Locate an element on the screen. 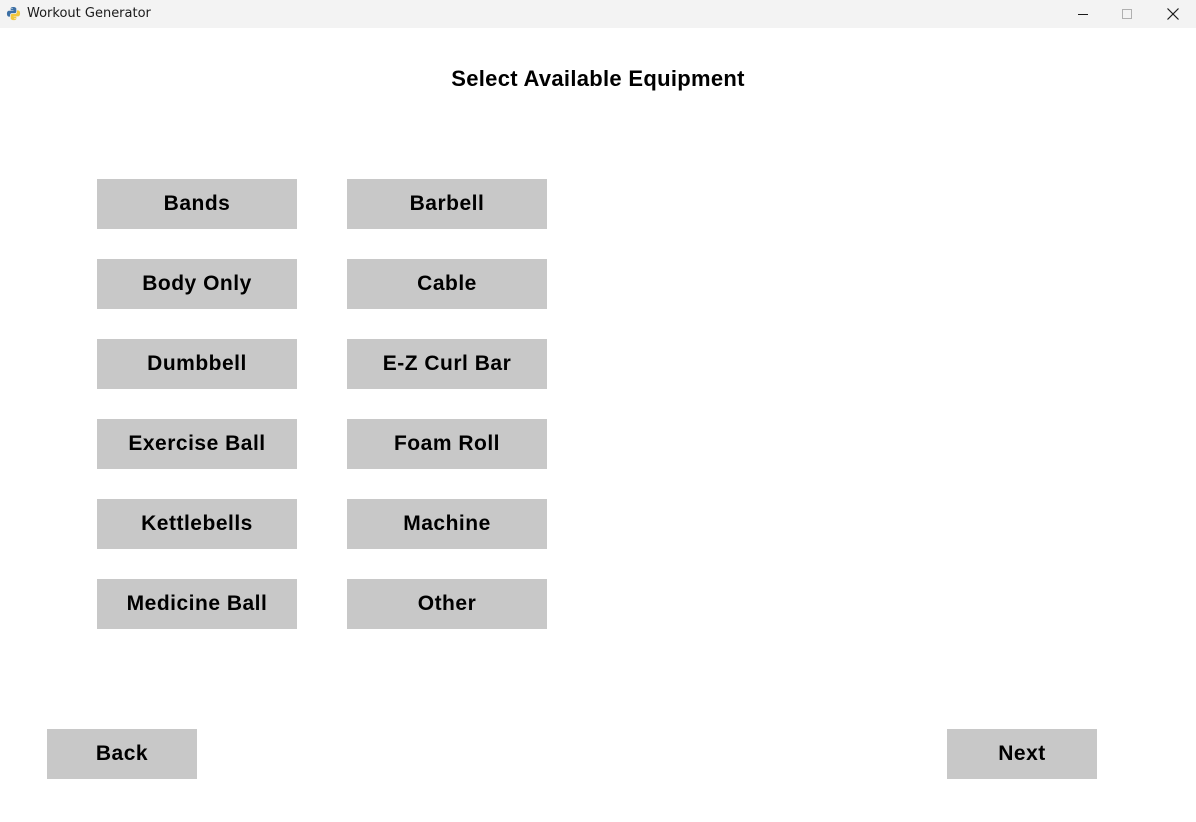 This screenshot has width=1196, height=822. window-title: Workout Generator is located at coordinates (89, 13).